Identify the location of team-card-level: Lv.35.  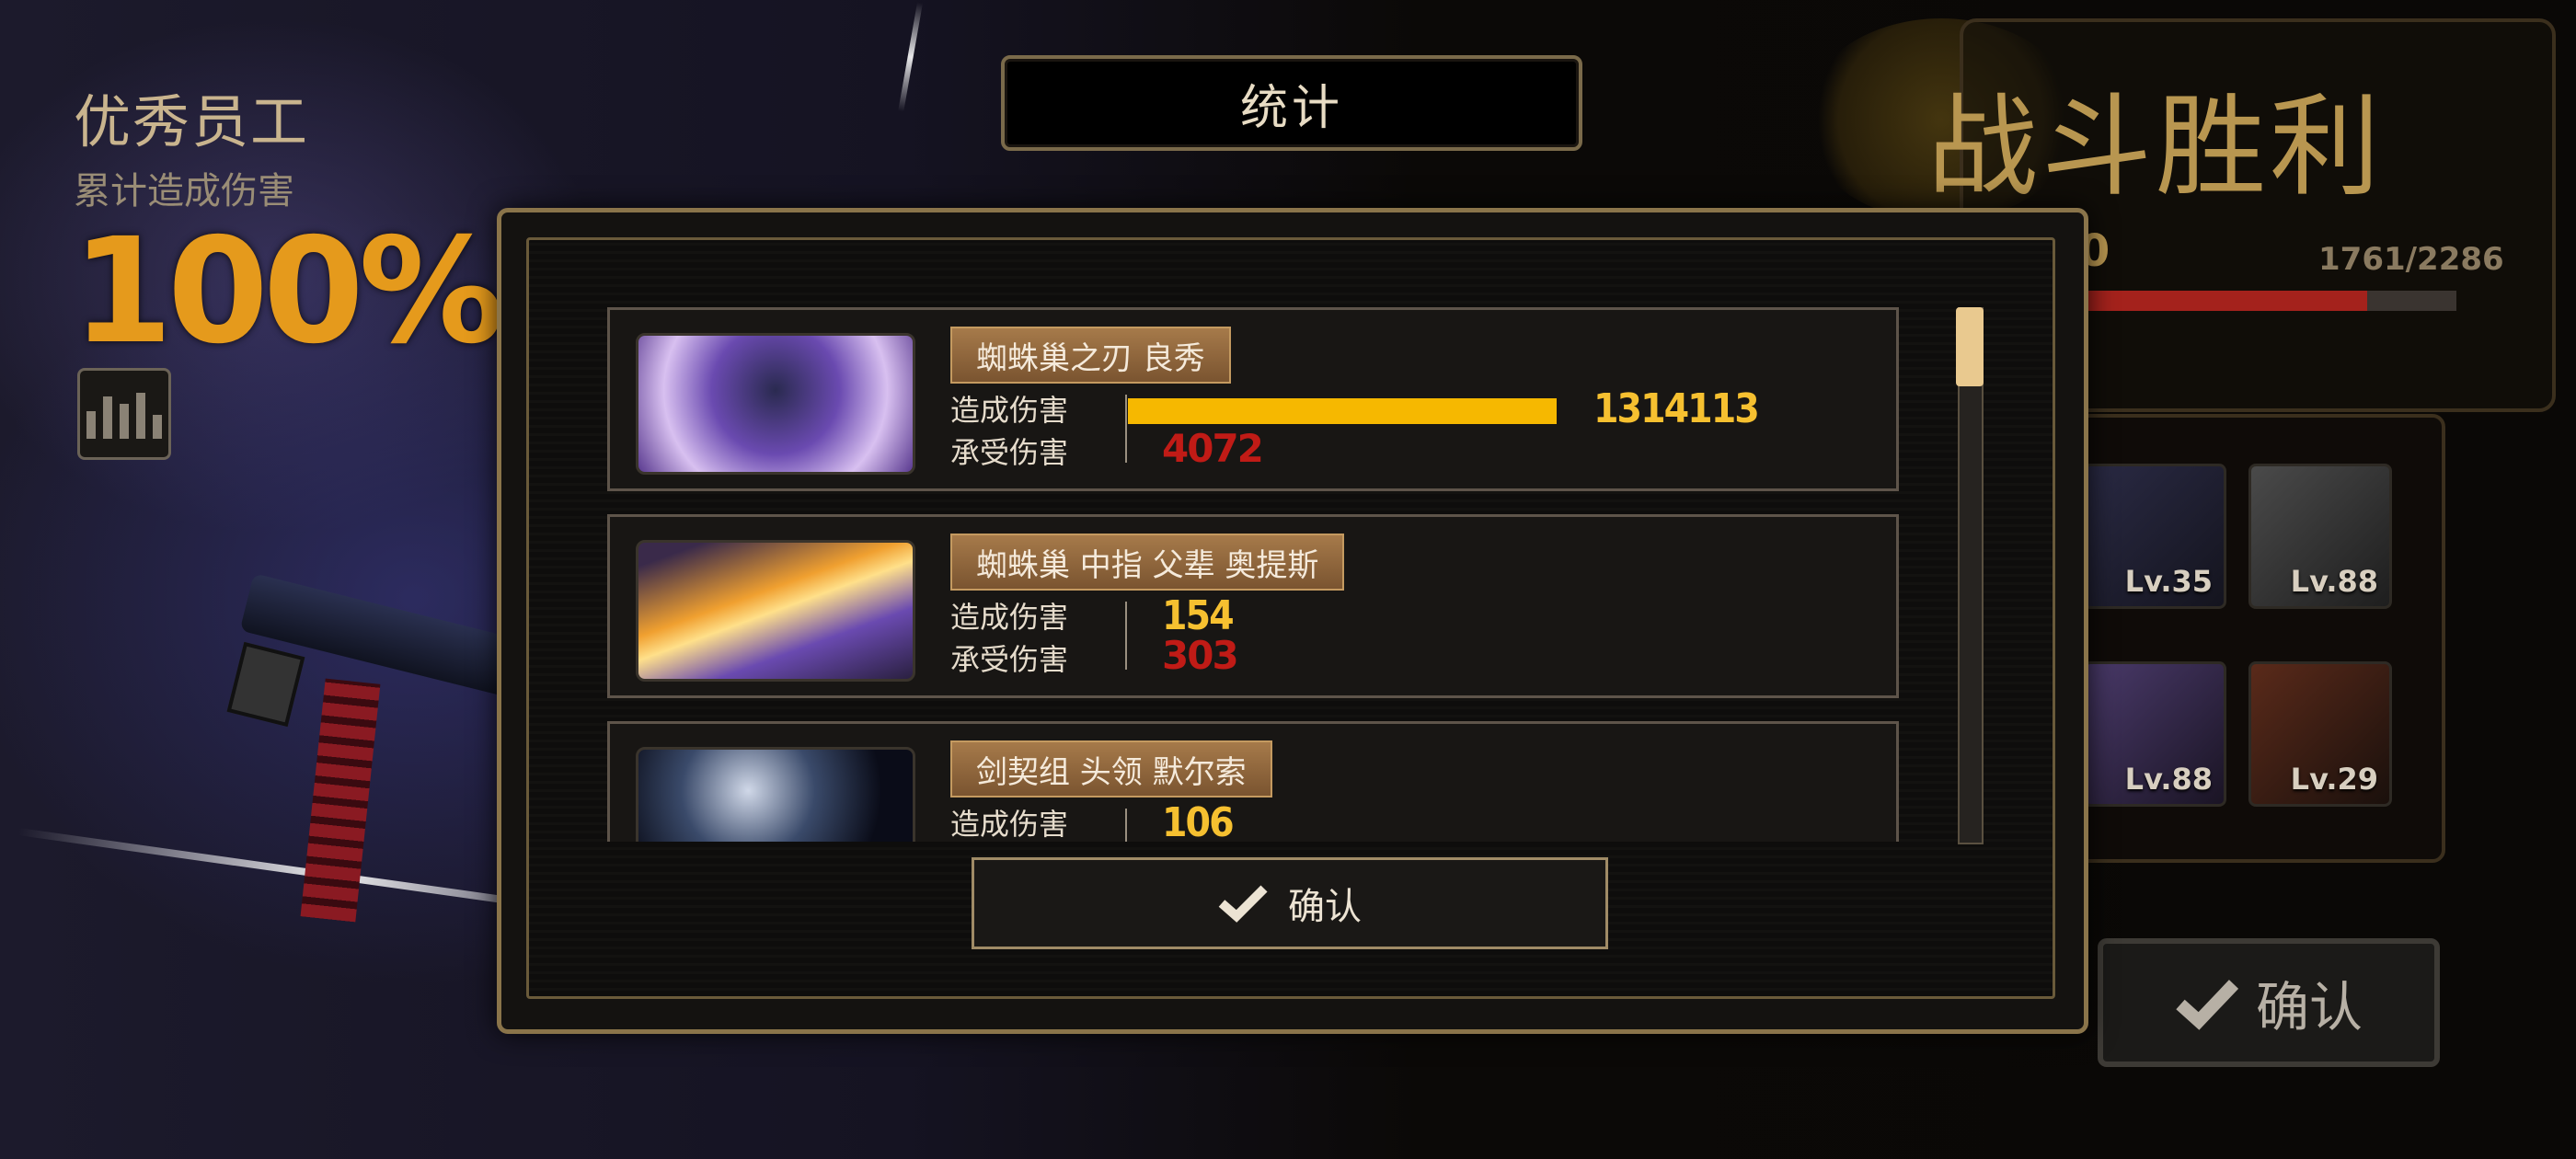
(2168, 581).